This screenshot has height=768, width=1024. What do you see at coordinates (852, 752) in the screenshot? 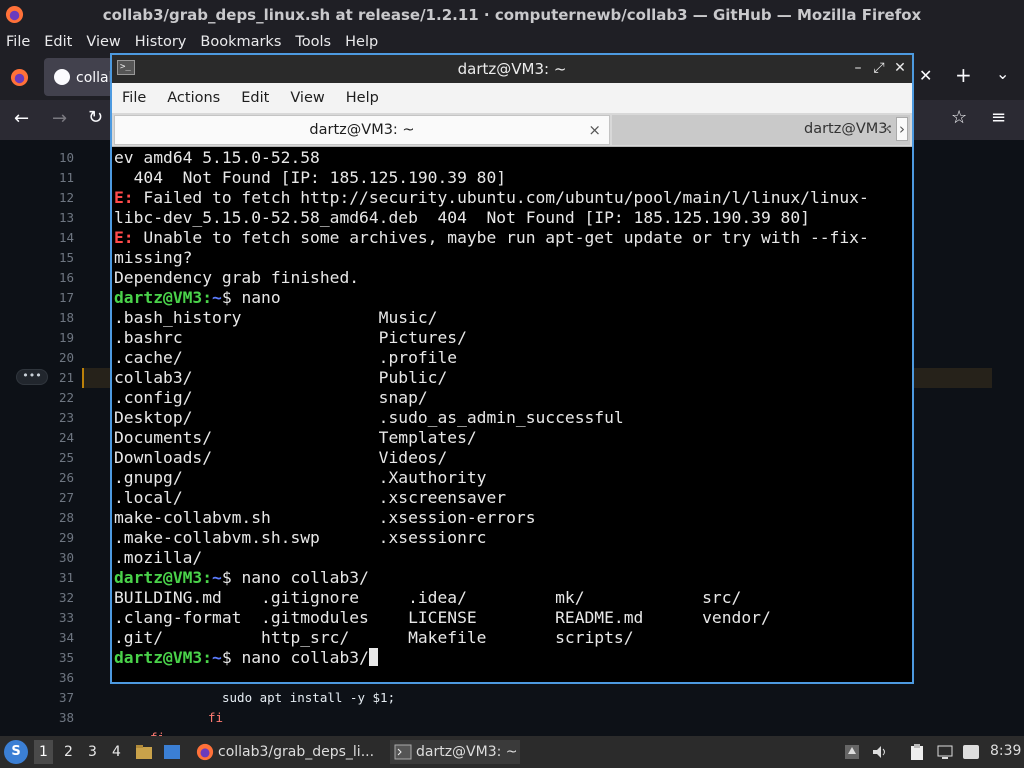
I see `update-icon` at bounding box center [852, 752].